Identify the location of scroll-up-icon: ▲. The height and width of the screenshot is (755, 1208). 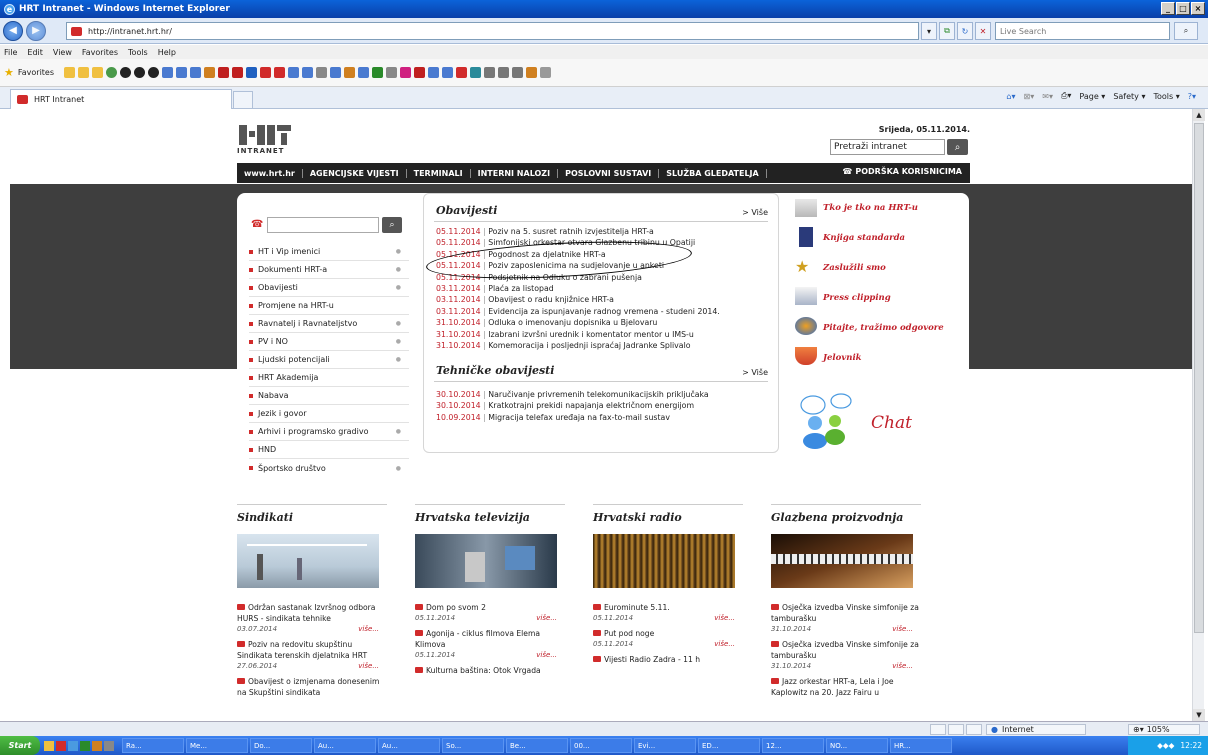
(1199, 115).